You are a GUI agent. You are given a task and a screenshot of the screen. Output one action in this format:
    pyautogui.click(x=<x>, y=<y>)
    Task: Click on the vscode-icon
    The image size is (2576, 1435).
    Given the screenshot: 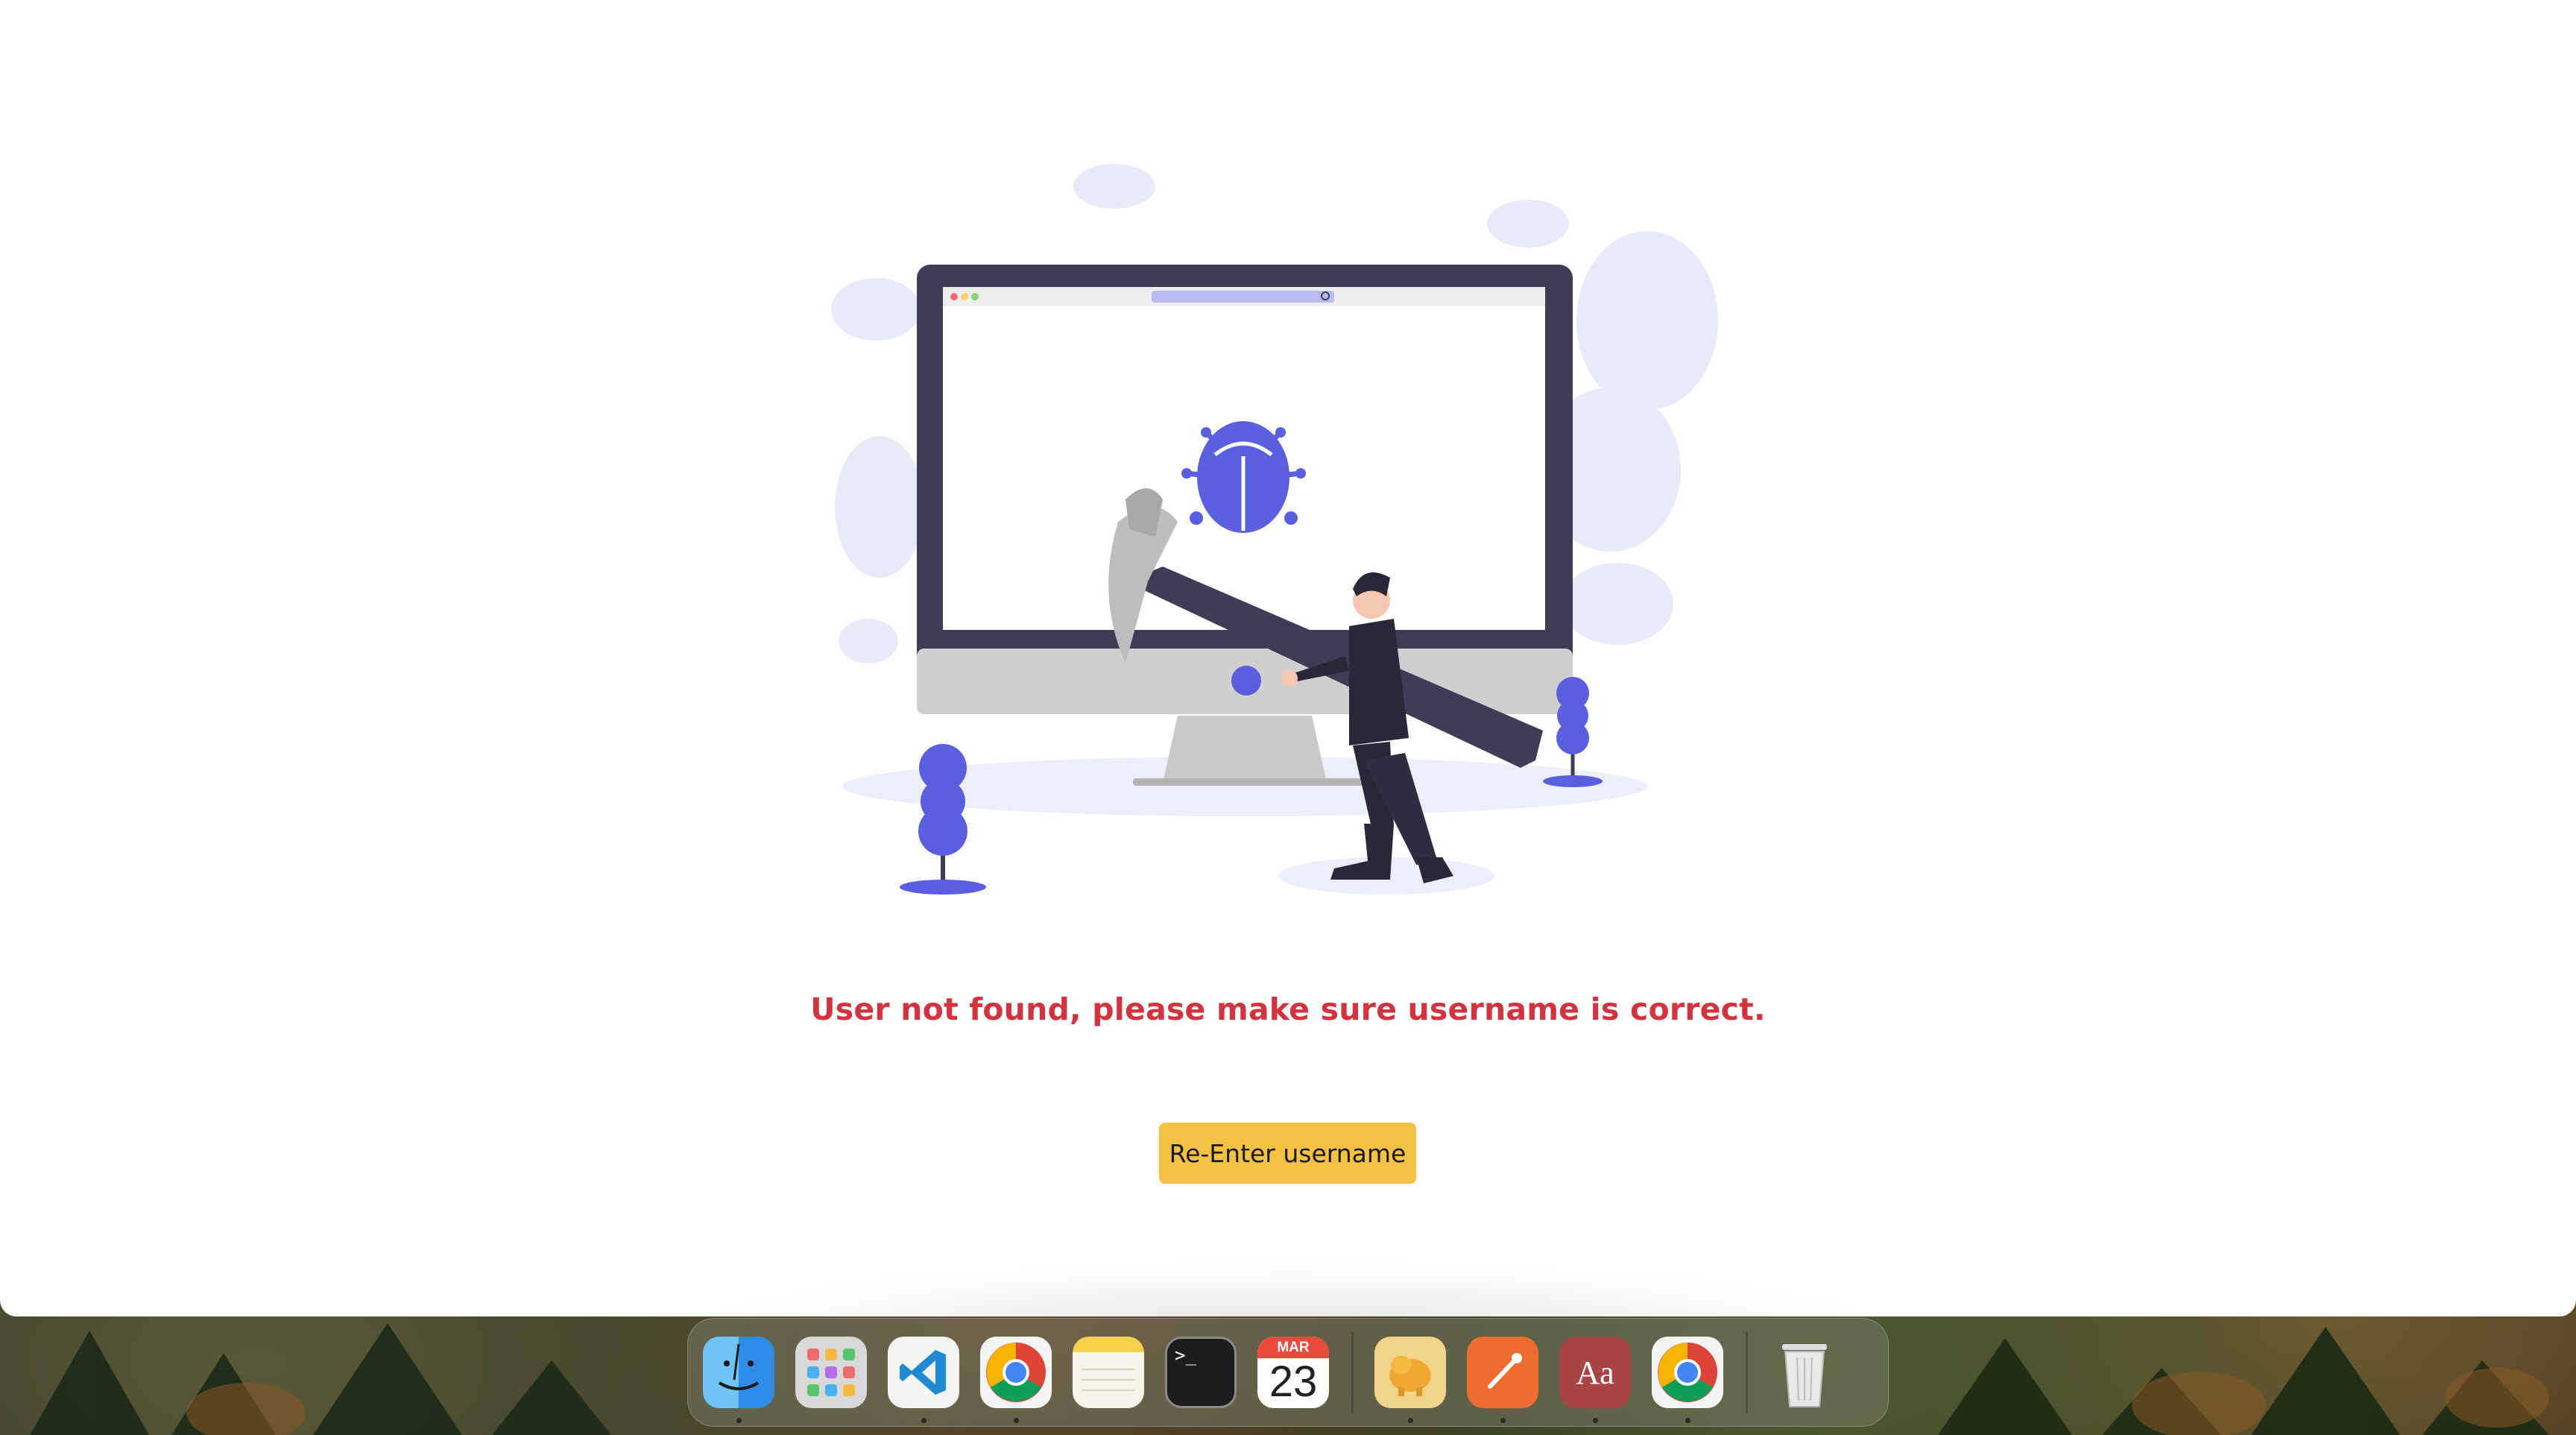 What is the action you would take?
    pyautogui.click(x=924, y=1380)
    